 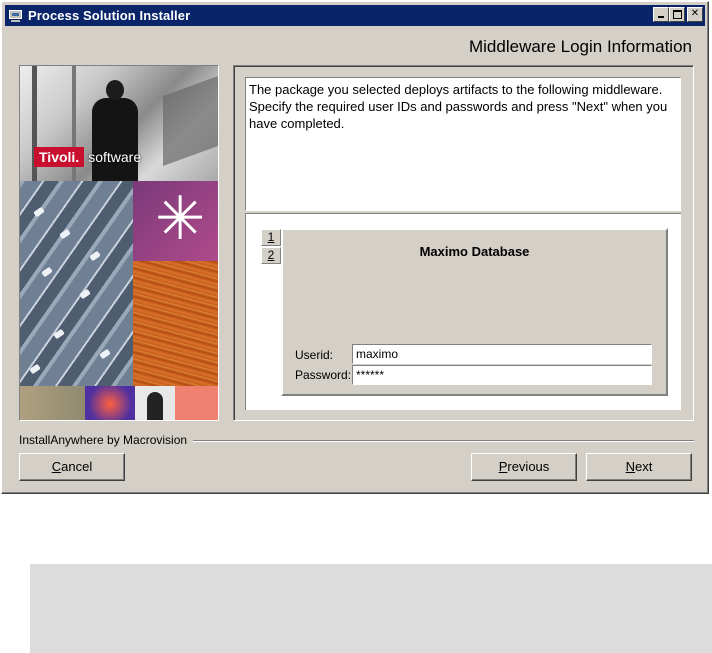 What do you see at coordinates (271, 255) in the screenshot?
I see `tab-2: 2` at bounding box center [271, 255].